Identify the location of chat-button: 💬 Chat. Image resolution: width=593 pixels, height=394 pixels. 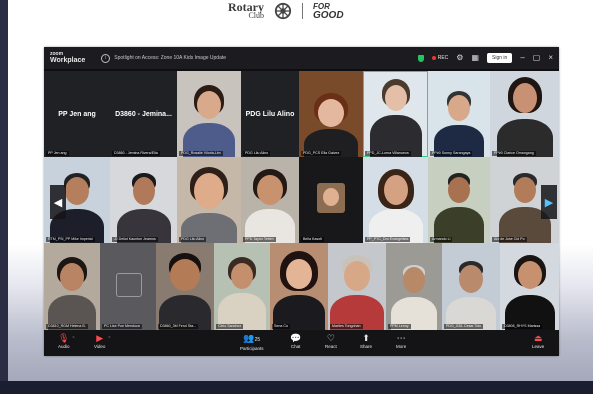
(295, 341).